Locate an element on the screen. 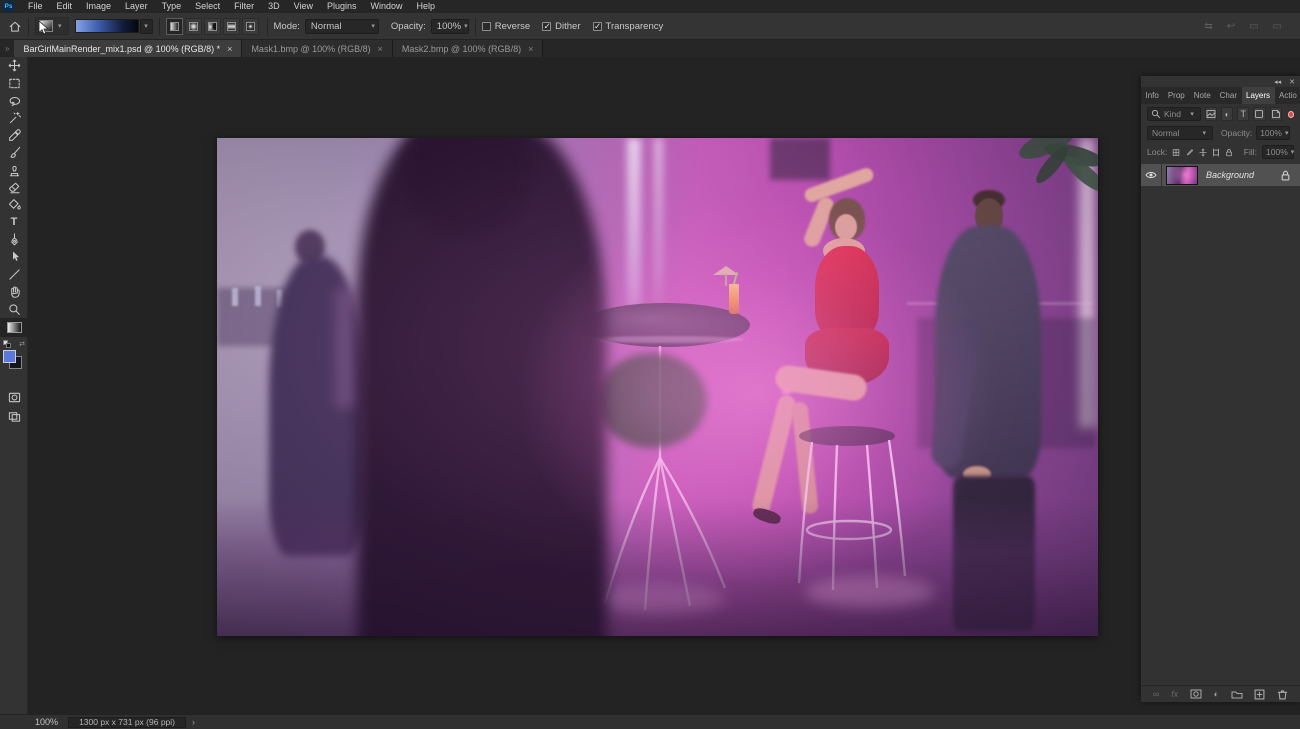  arrange-icon: ▭ is located at coordinates (1253, 26).